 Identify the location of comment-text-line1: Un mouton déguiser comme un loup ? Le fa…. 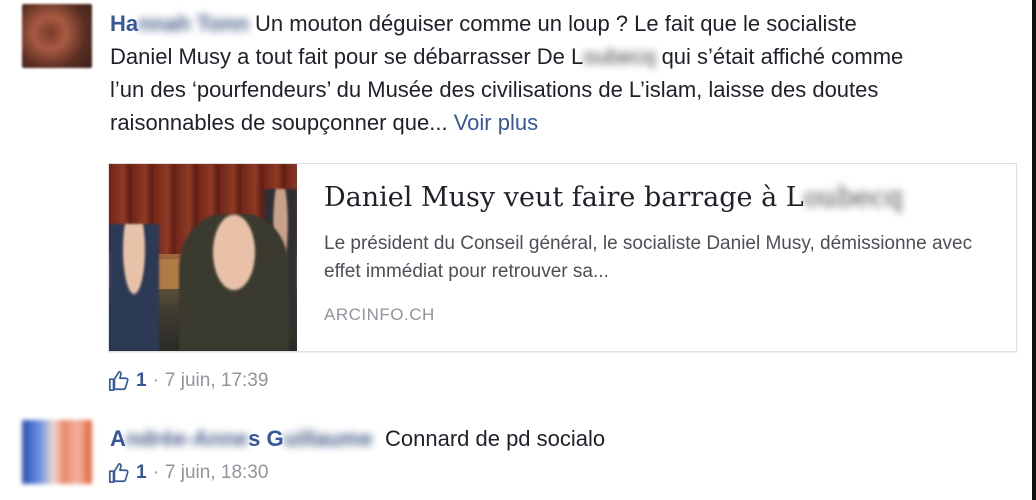
(556, 23).